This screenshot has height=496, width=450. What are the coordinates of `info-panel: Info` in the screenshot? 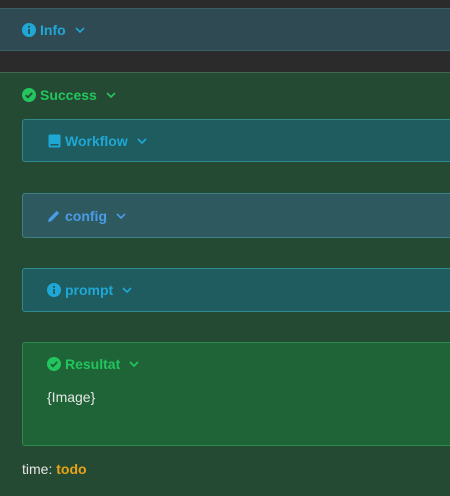 It's located at (225, 29).